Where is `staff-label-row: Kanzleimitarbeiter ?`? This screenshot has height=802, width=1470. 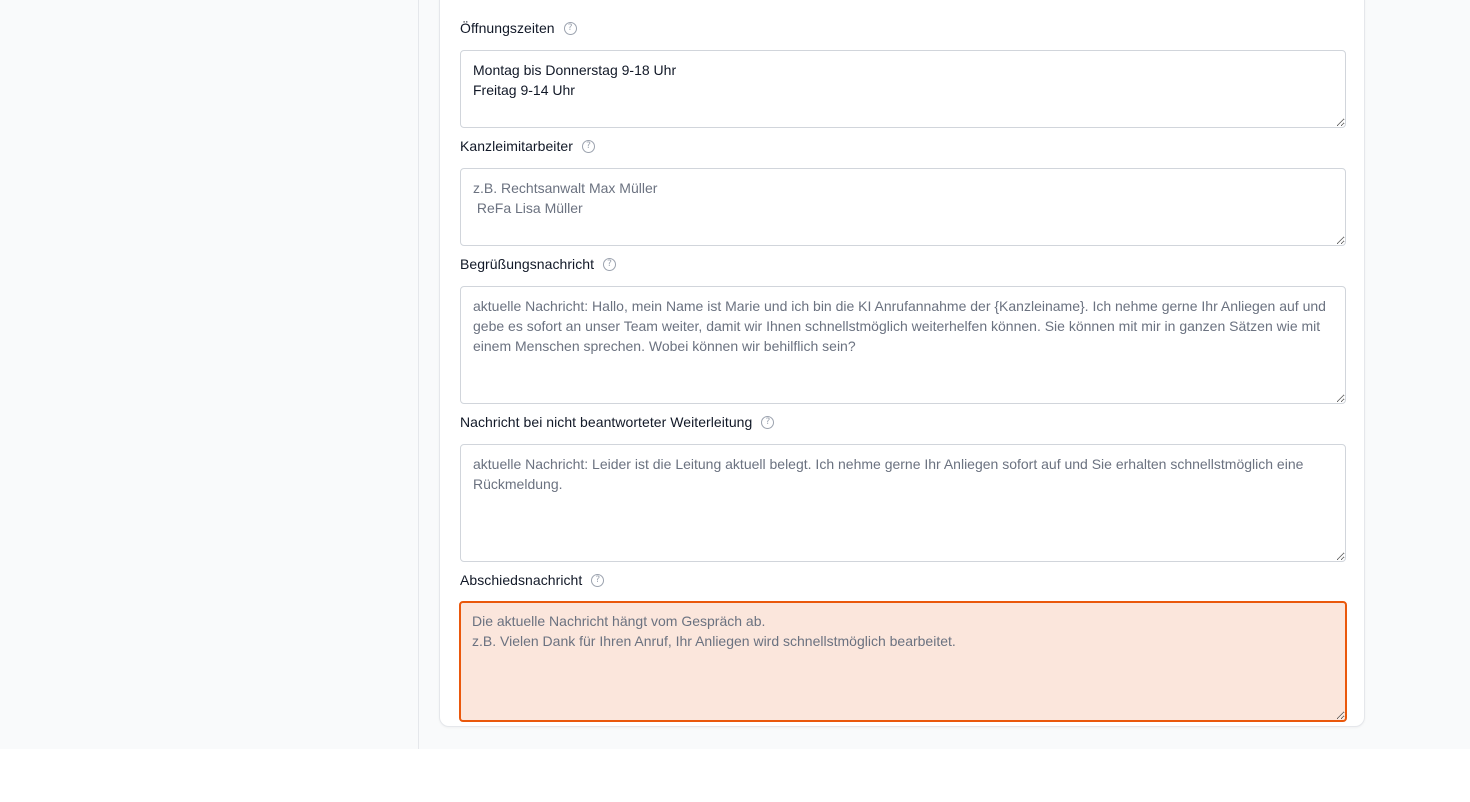 staff-label-row: Kanzleimitarbeiter ? is located at coordinates (903, 146).